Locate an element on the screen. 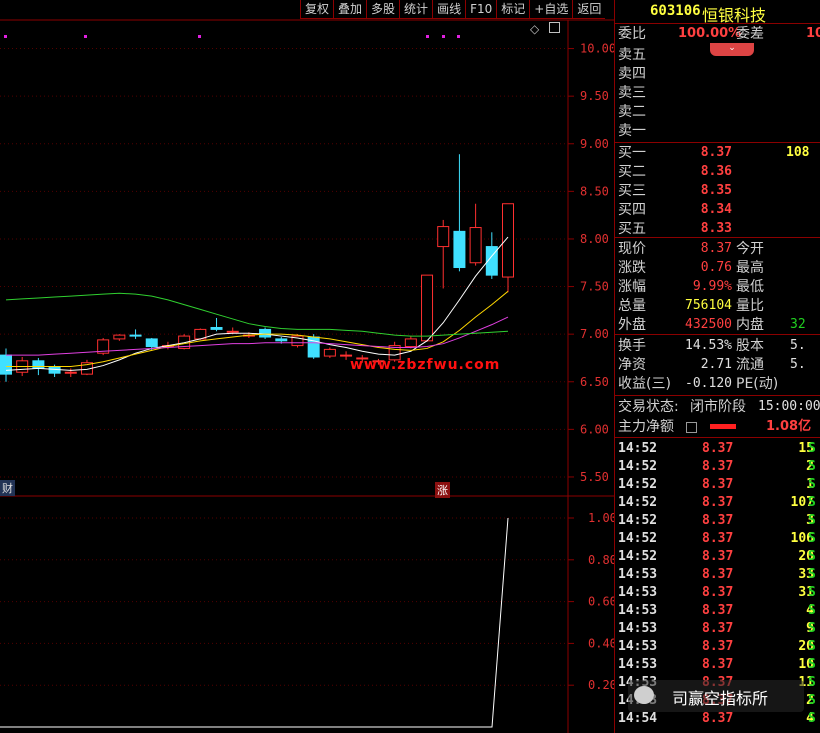 This screenshot has width=820, height=733. quote-stat-row: 外盘 432500 内盘 32 is located at coordinates (719, 325).